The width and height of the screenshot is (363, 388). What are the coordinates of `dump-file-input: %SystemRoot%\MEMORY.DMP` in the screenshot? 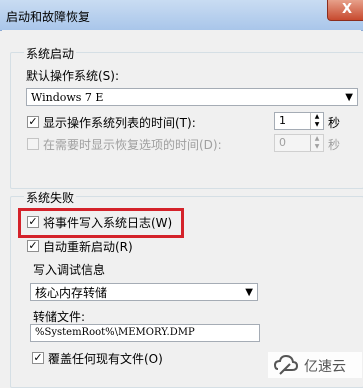 It's located at (145, 333).